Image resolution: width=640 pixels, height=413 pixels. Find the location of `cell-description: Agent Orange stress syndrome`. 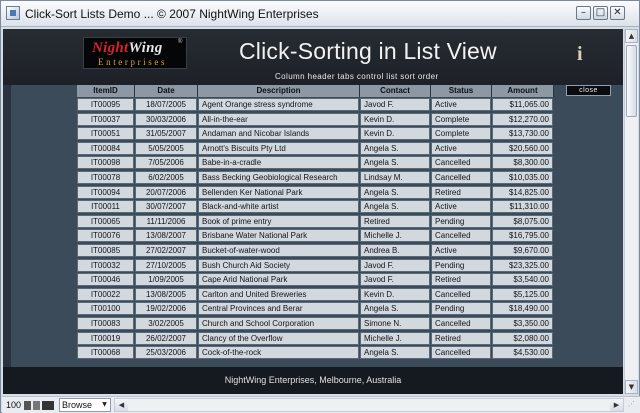

cell-description: Agent Orange stress syndrome is located at coordinates (278, 104).